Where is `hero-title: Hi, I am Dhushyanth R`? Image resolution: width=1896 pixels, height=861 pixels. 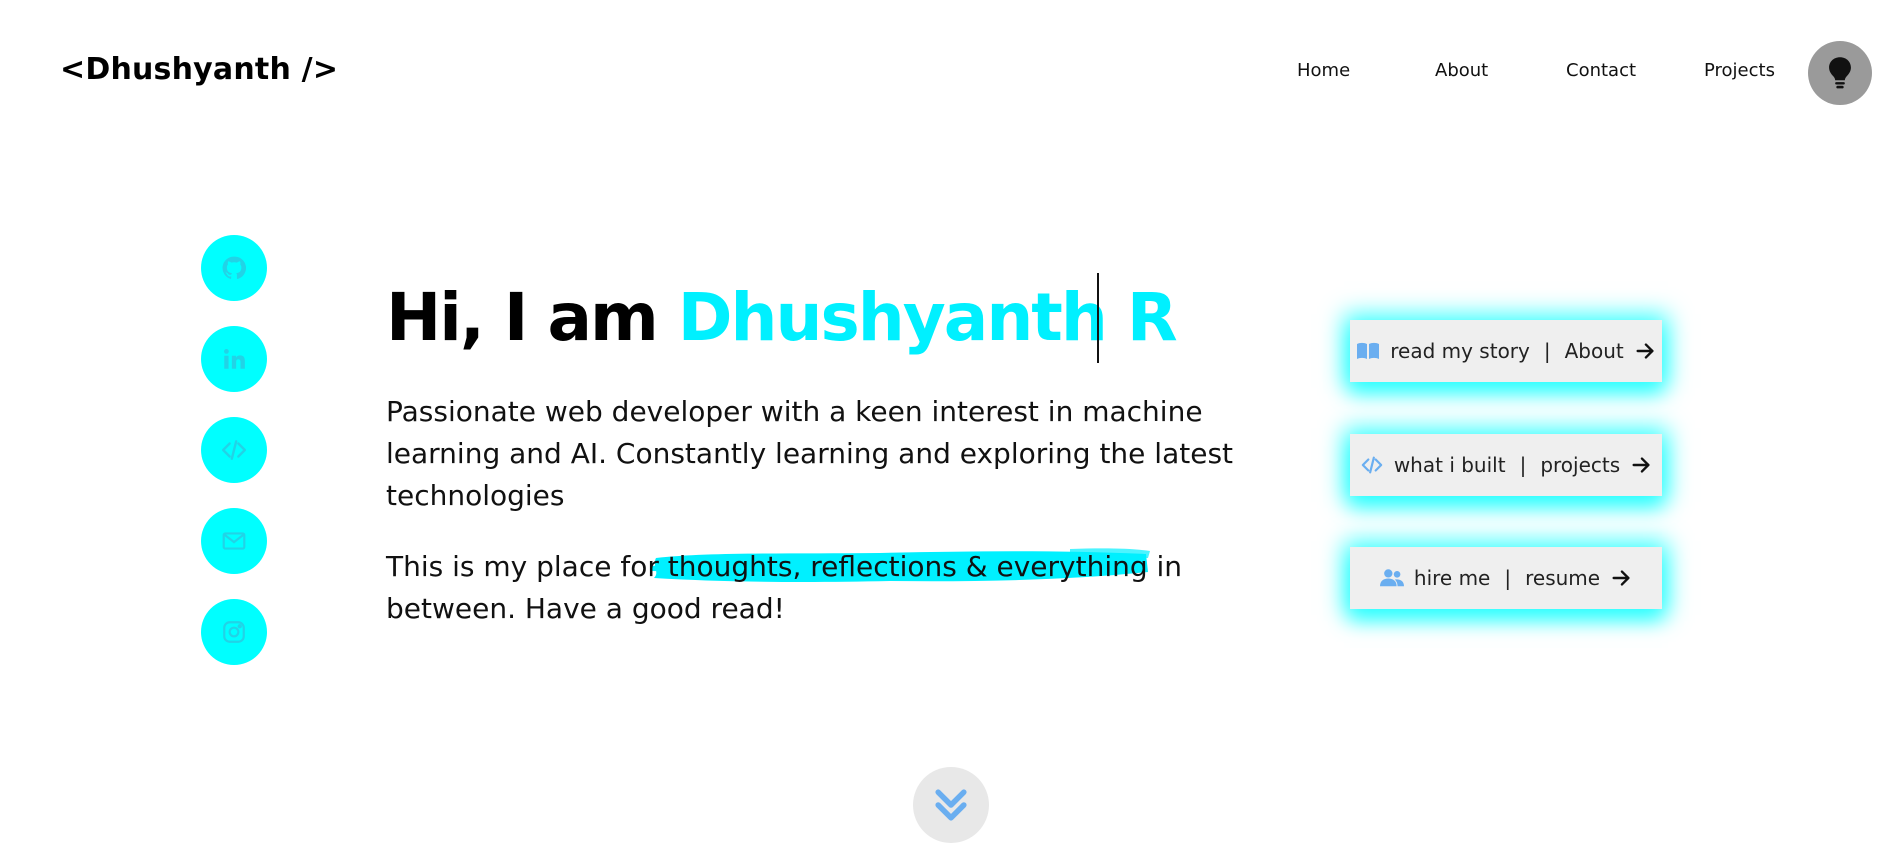 hero-title: Hi, I am Dhushyanth R is located at coordinates (782, 317).